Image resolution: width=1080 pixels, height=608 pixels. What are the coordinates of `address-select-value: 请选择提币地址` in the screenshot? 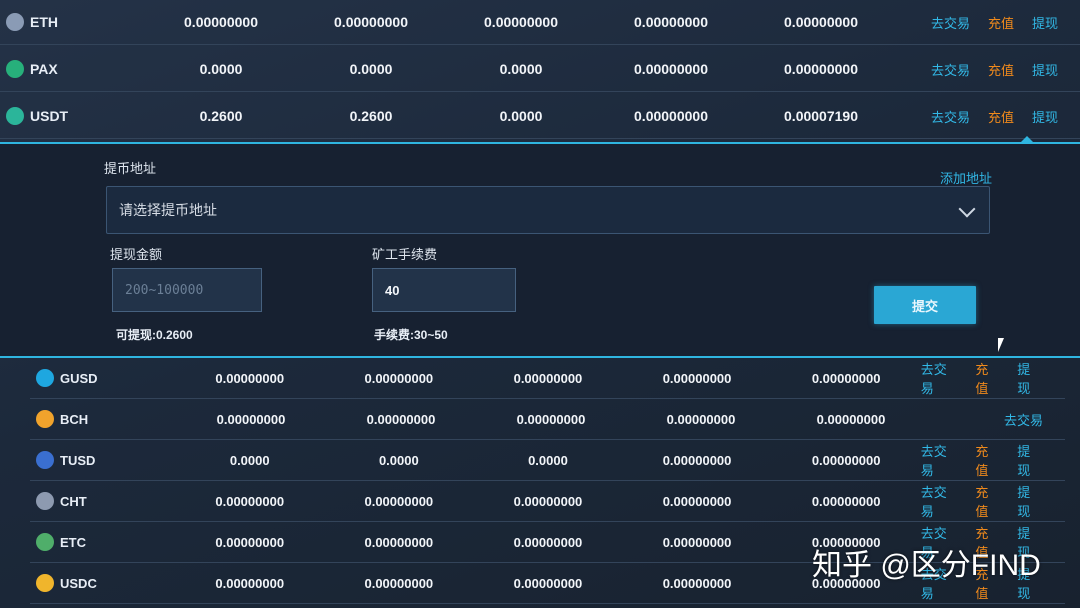 It's located at (168, 210).